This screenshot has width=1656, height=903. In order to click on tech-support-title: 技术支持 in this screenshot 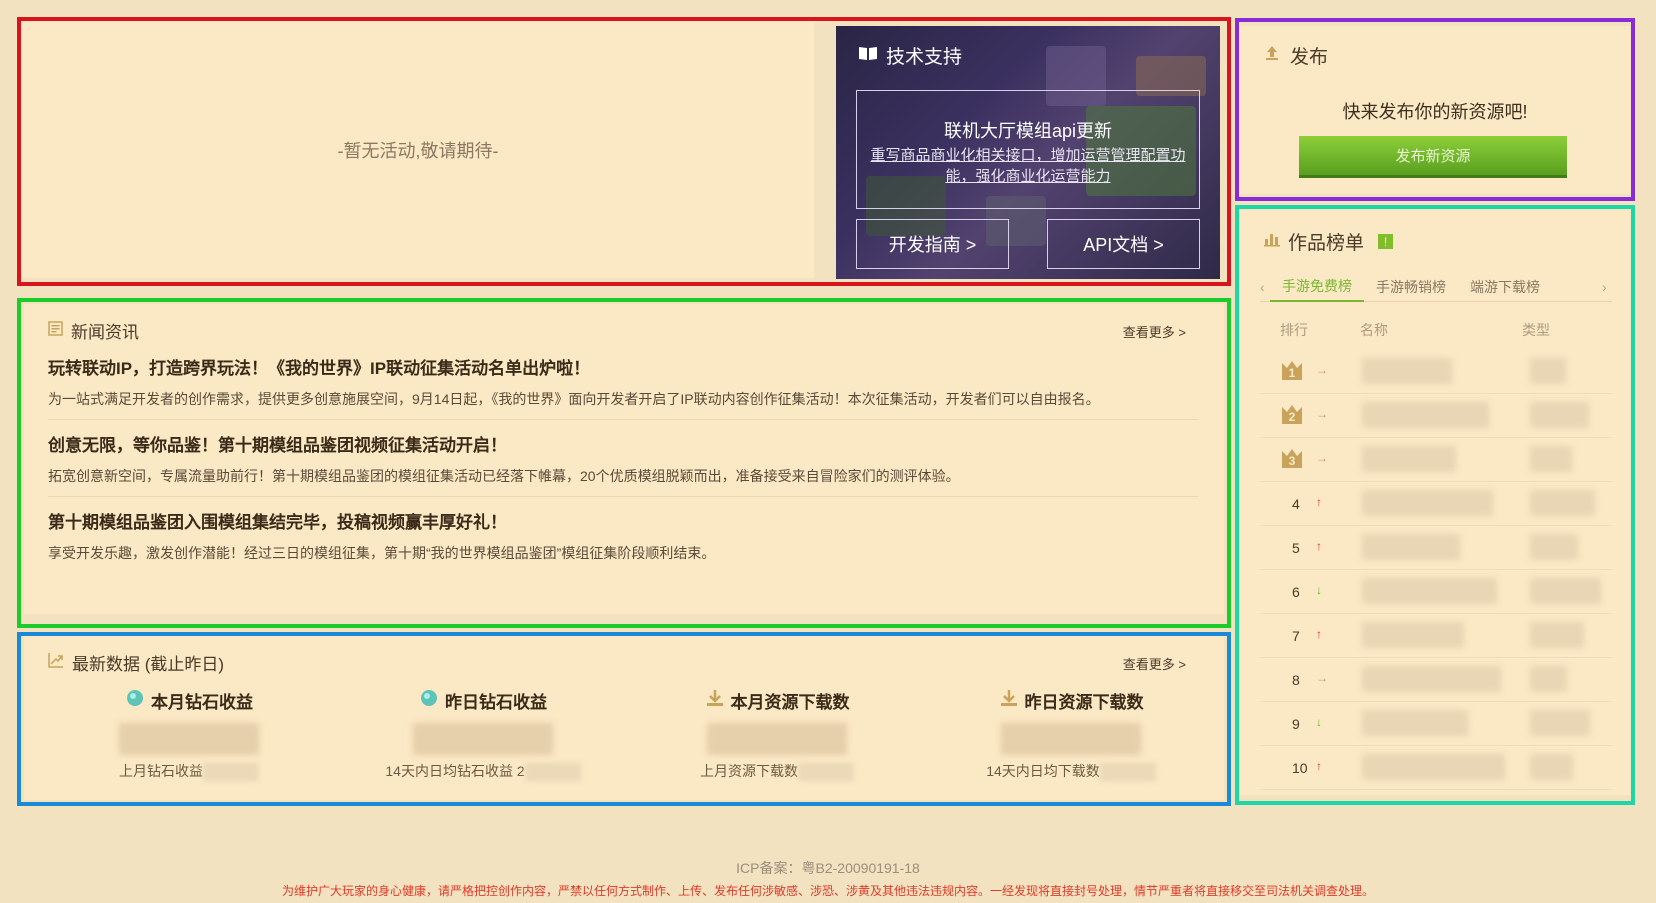, I will do `click(910, 55)`.